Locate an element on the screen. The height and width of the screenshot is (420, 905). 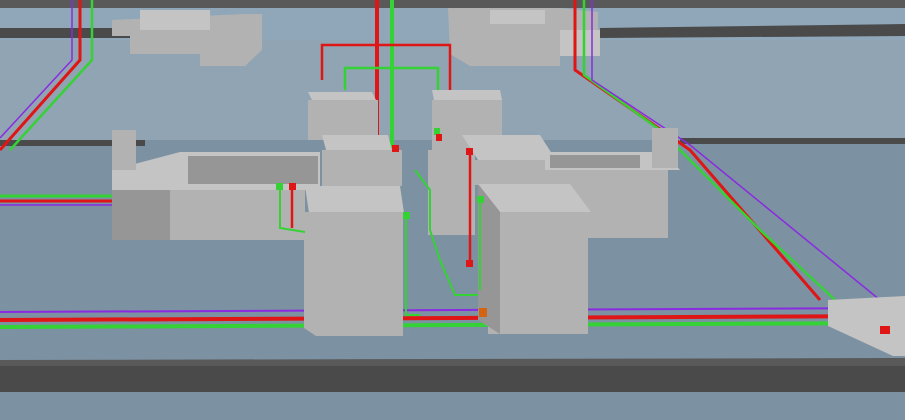
cold-fitting-center is located at coordinates (406, 215).